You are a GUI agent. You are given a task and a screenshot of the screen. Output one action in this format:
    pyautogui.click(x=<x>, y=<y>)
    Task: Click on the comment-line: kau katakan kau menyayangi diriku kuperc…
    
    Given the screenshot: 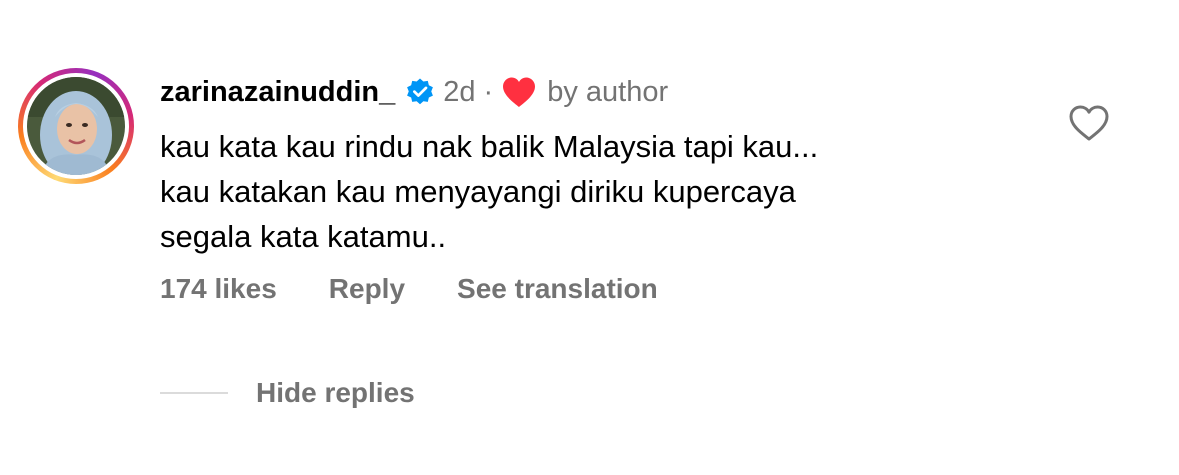 What is the action you would take?
    pyautogui.click(x=478, y=191)
    